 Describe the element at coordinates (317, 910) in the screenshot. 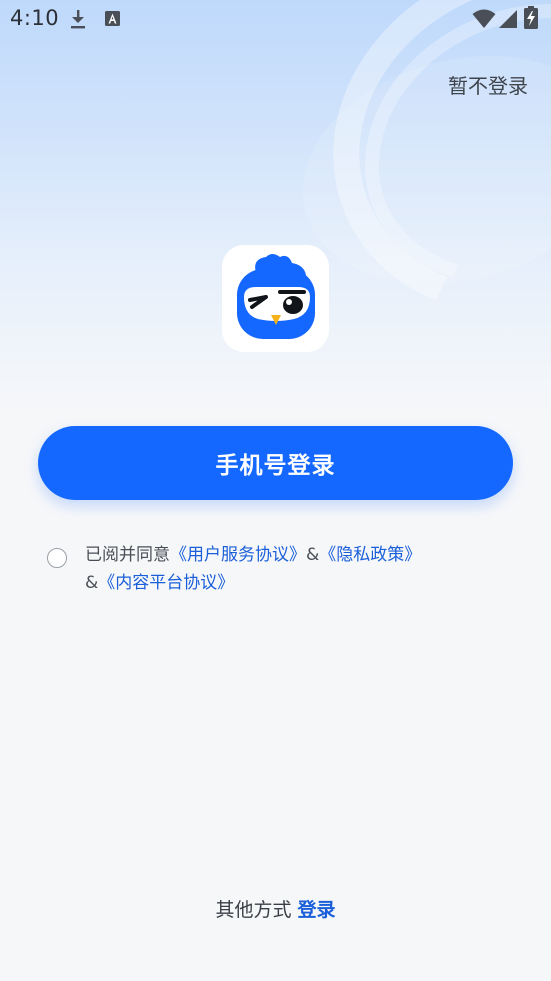

I see `other-login-link: 登录` at that location.